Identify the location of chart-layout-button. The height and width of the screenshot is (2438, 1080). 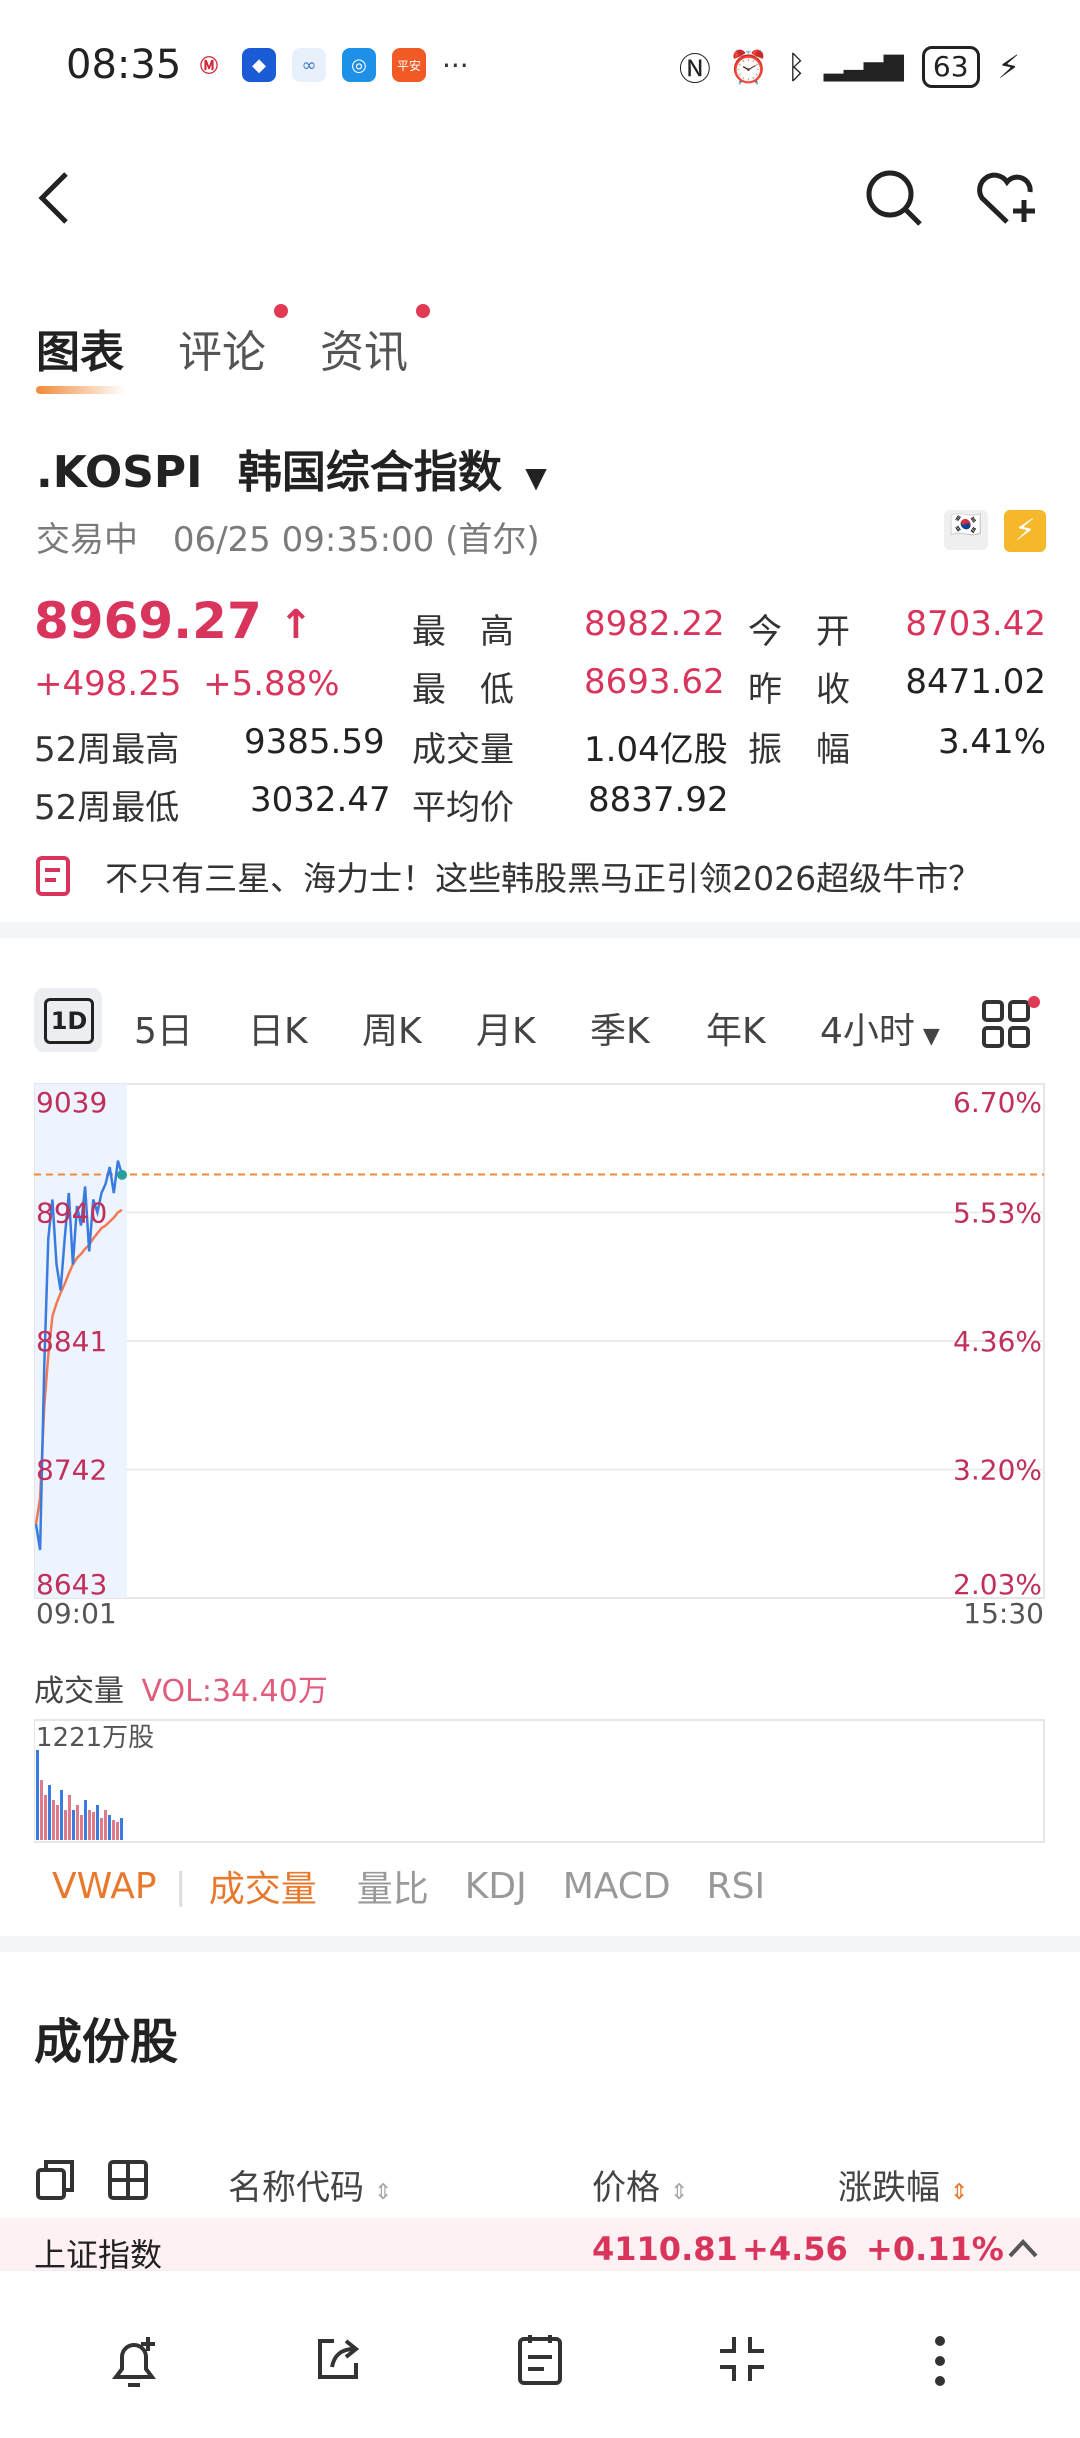
(1010, 1026).